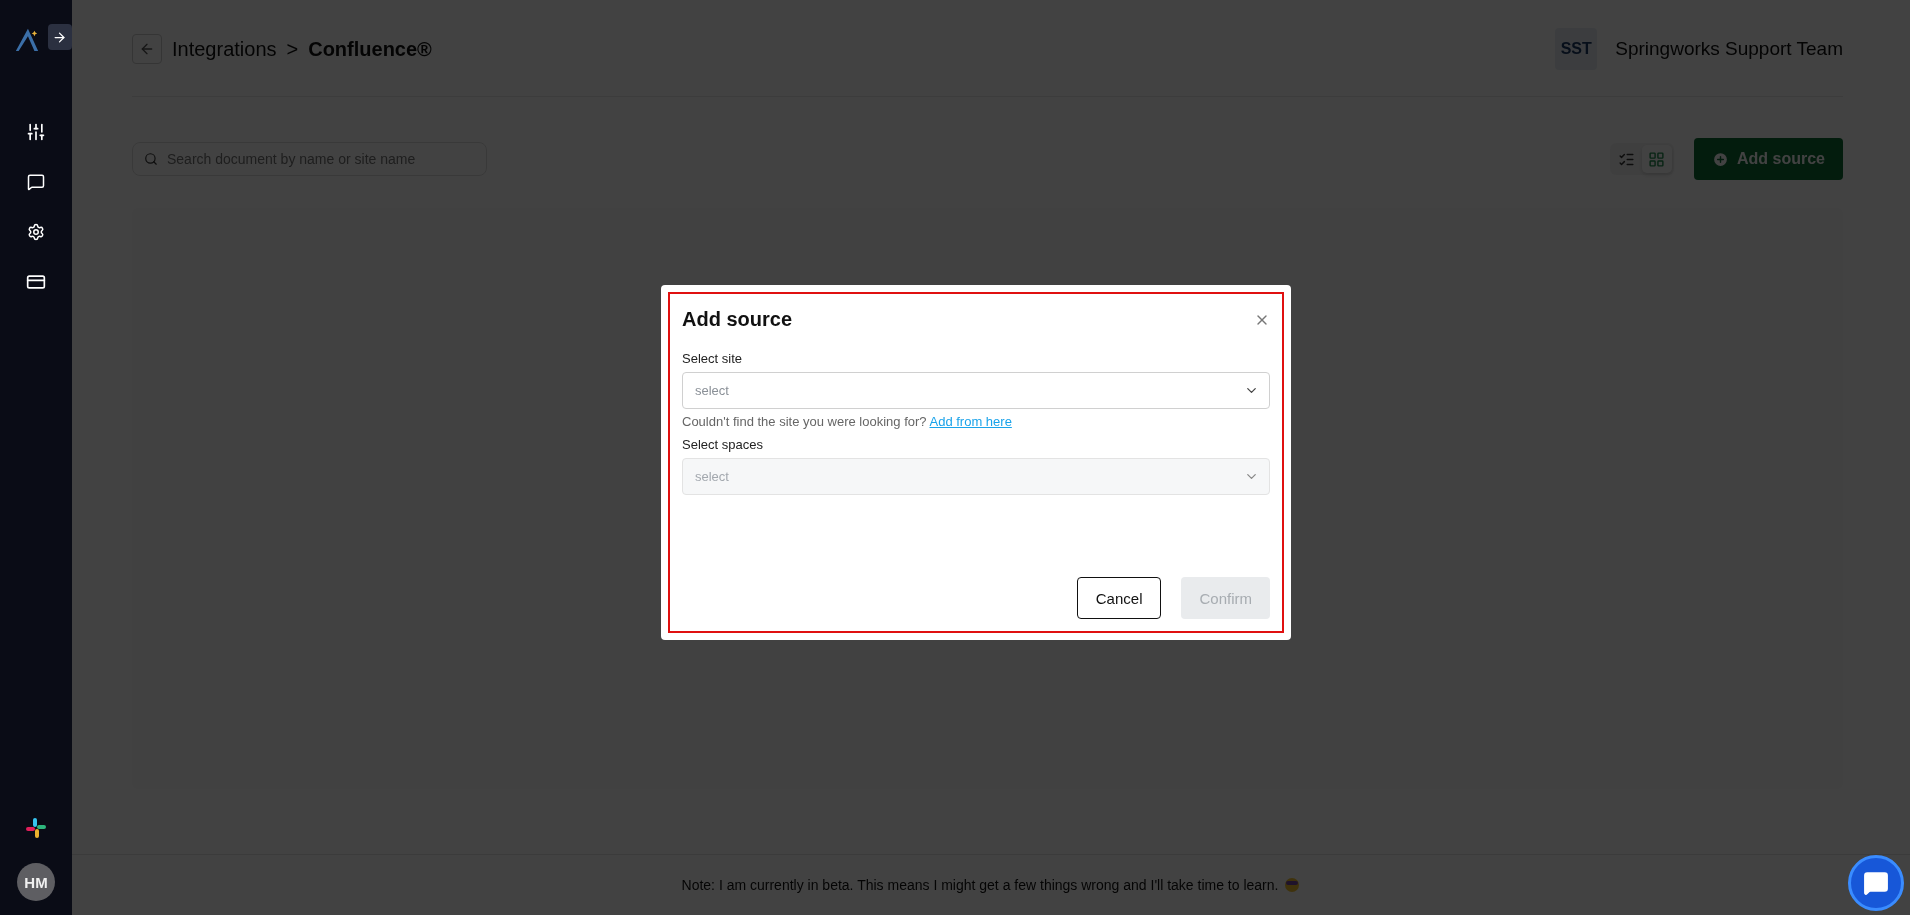 The image size is (1910, 915). What do you see at coordinates (36, 882) in the screenshot?
I see `user-avatar: HM` at bounding box center [36, 882].